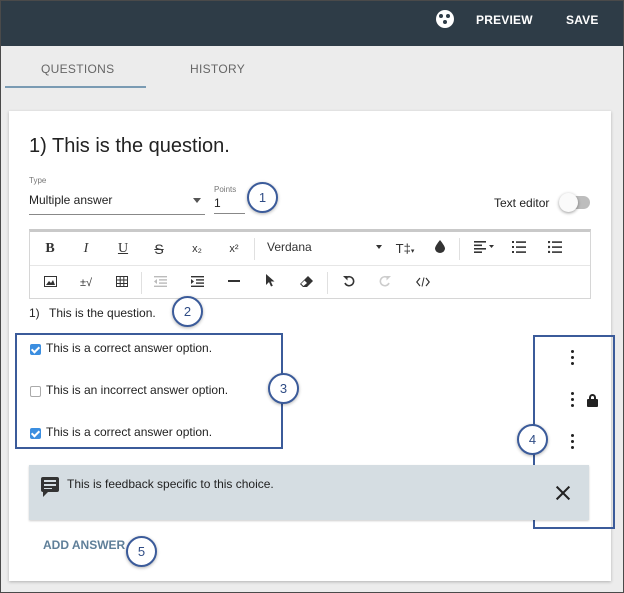  I want to click on question-editor-content: 1) This is the question., so click(92, 313).